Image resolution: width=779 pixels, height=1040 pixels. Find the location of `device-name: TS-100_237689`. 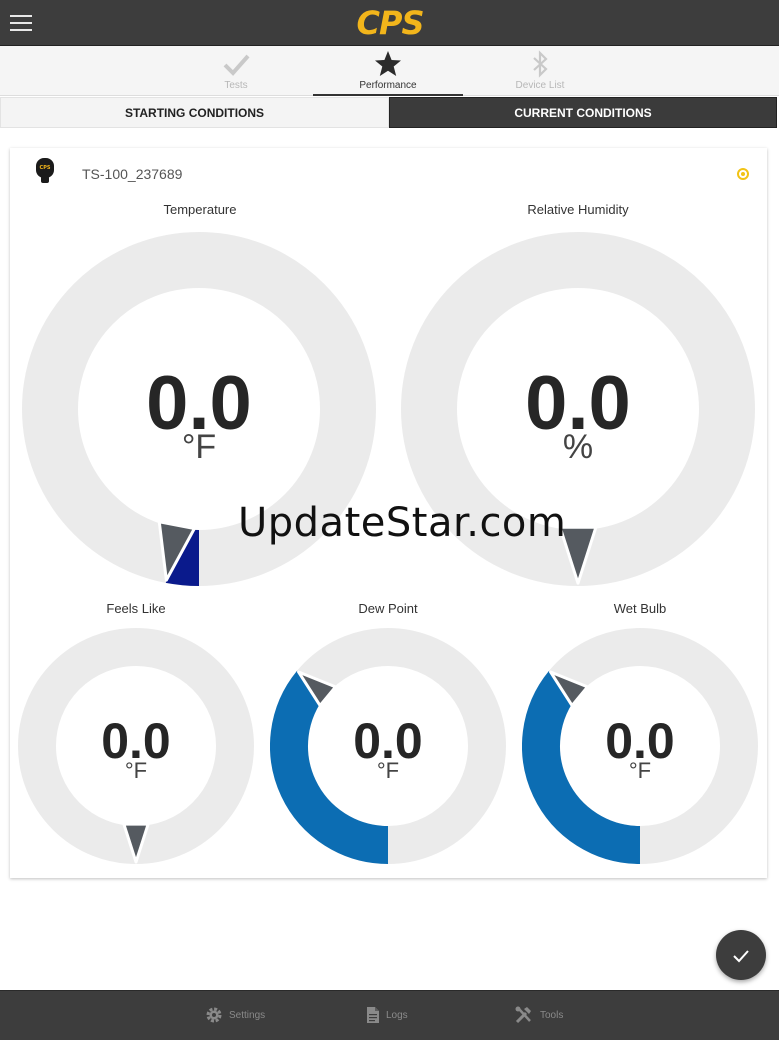

device-name: TS-100_237689 is located at coordinates (132, 174).